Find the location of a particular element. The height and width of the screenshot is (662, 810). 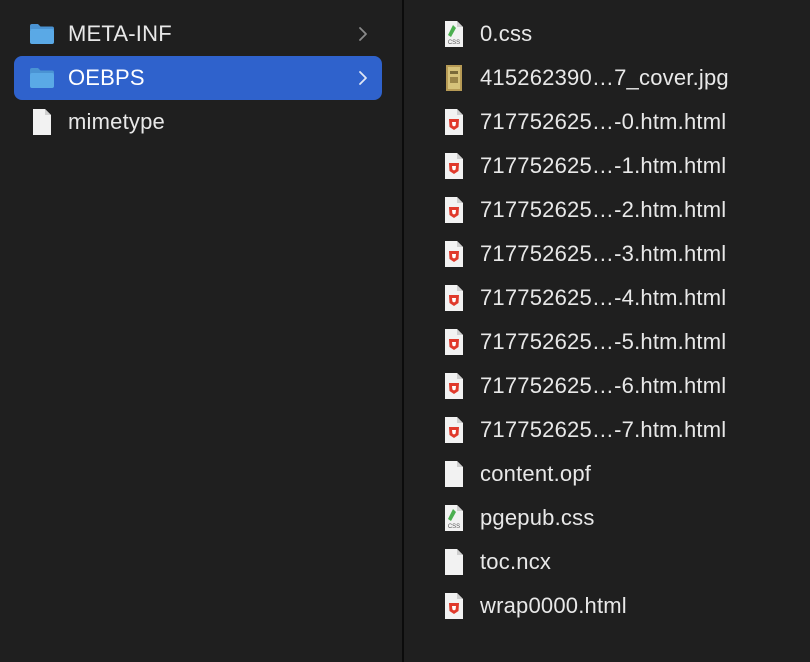

list-item: CSS 0.css is located at coordinates (607, 34).